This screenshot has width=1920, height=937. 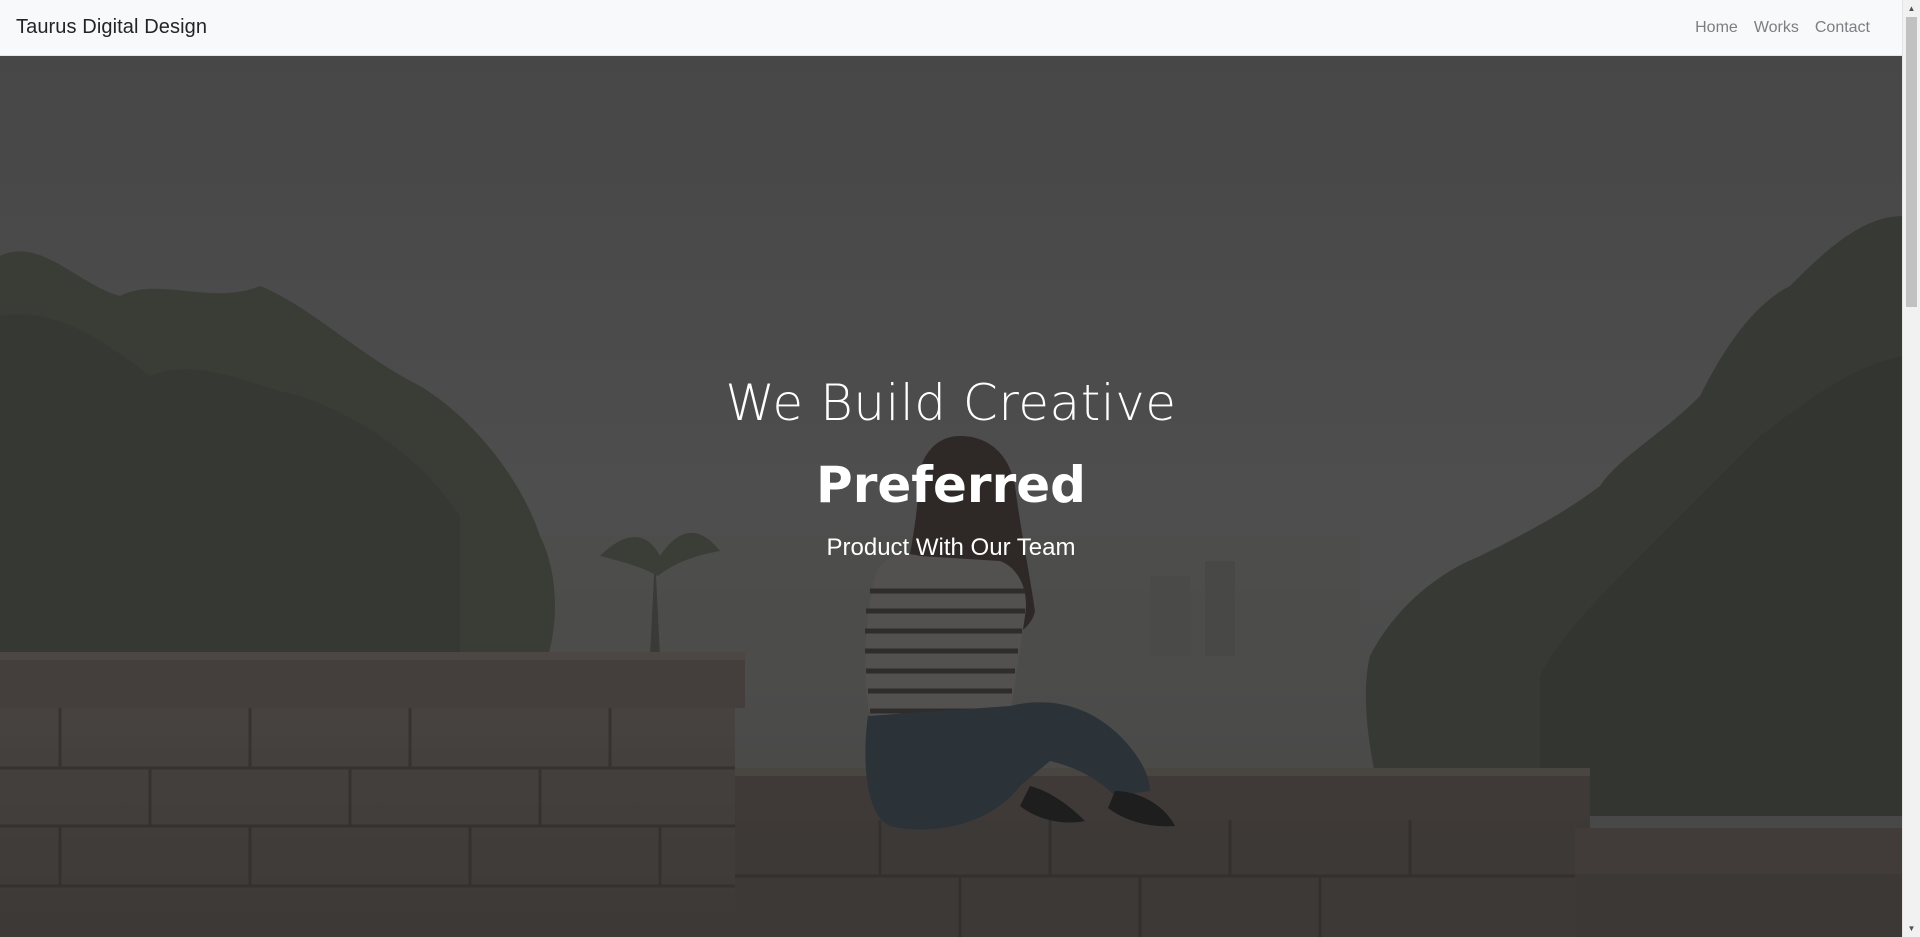 What do you see at coordinates (1911, 8) in the screenshot?
I see `arrow-up-icon: ▲` at bounding box center [1911, 8].